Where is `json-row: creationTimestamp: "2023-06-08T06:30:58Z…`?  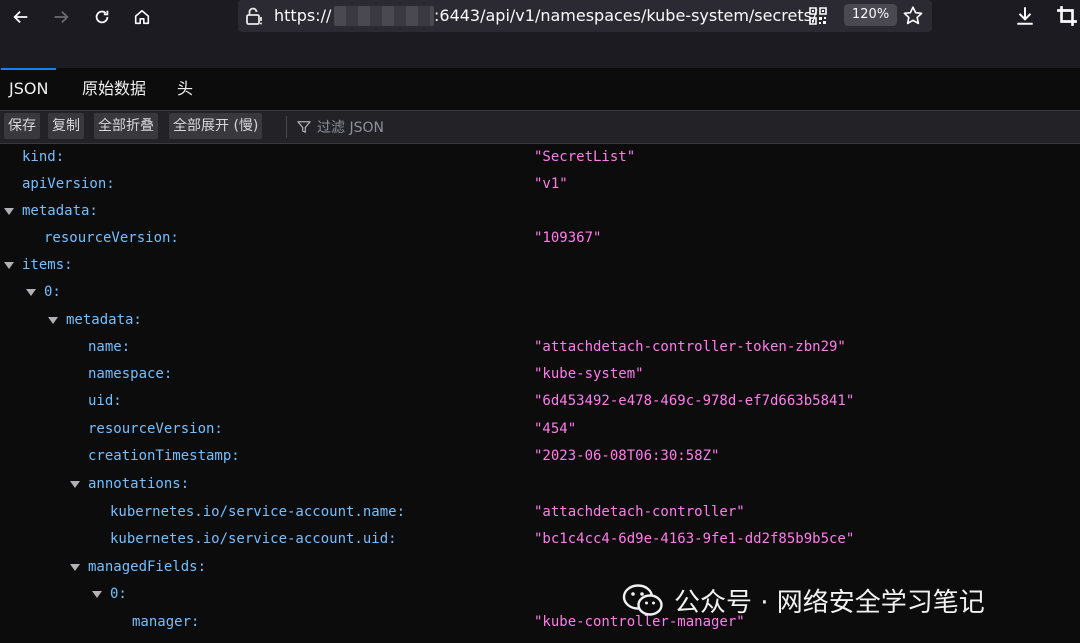
json-row: creationTimestamp: "2023-06-08T06:30:58Z… is located at coordinates (540, 456).